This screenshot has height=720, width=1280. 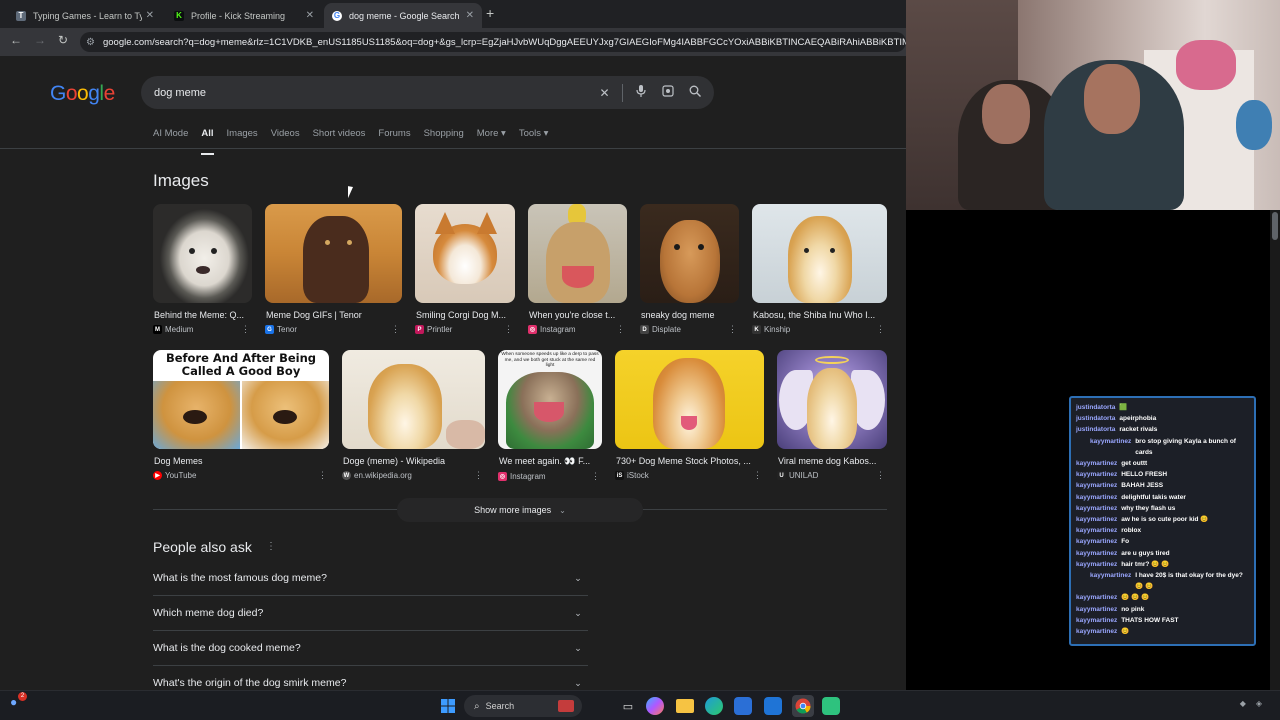 What do you see at coordinates (370, 578) in the screenshot?
I see `question-row: What is the most famous dog meme? ⌄` at bounding box center [370, 578].